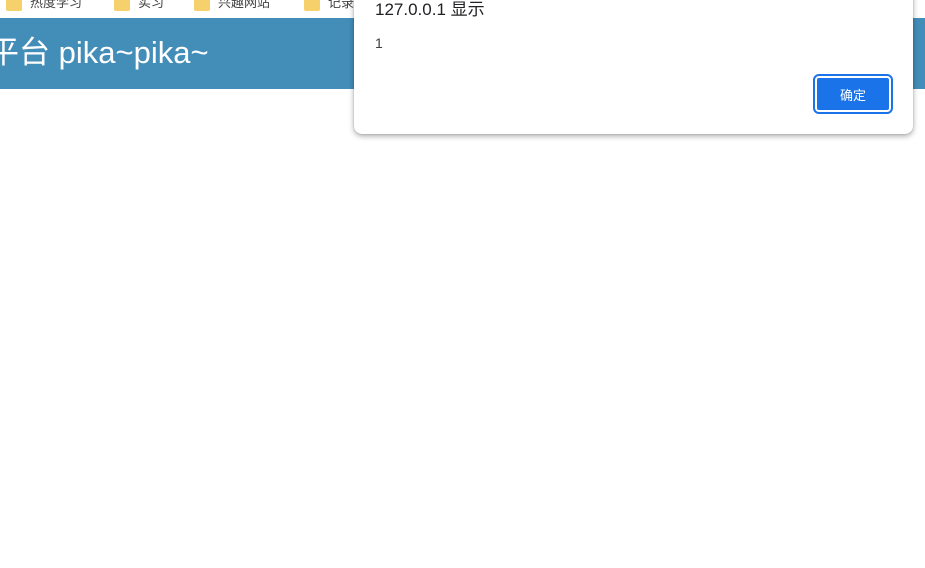  What do you see at coordinates (341, 5) in the screenshot?
I see `bookmark-label: 记录` at bounding box center [341, 5].